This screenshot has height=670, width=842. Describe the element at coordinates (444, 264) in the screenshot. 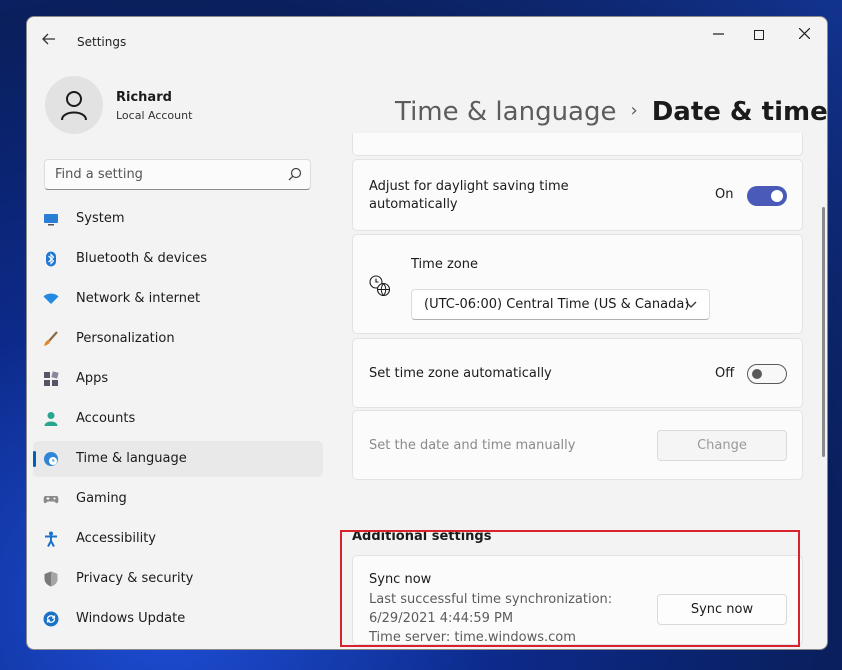

I see `timezone-label: Time zone` at that location.